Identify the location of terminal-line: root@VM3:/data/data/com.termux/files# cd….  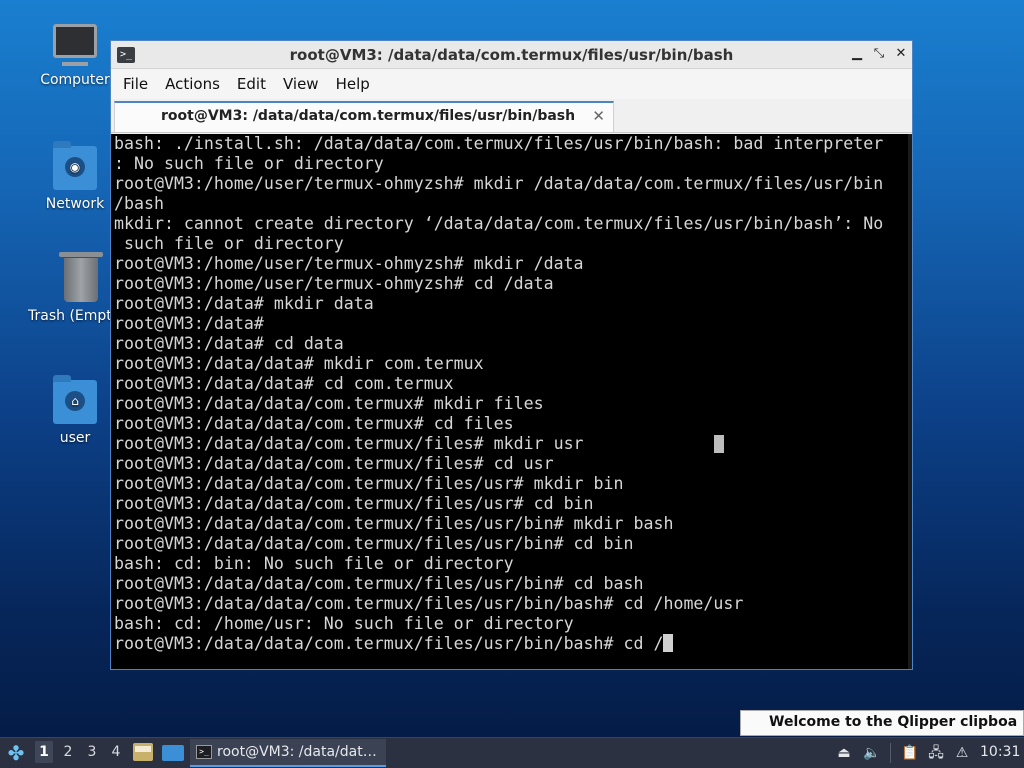
(334, 463).